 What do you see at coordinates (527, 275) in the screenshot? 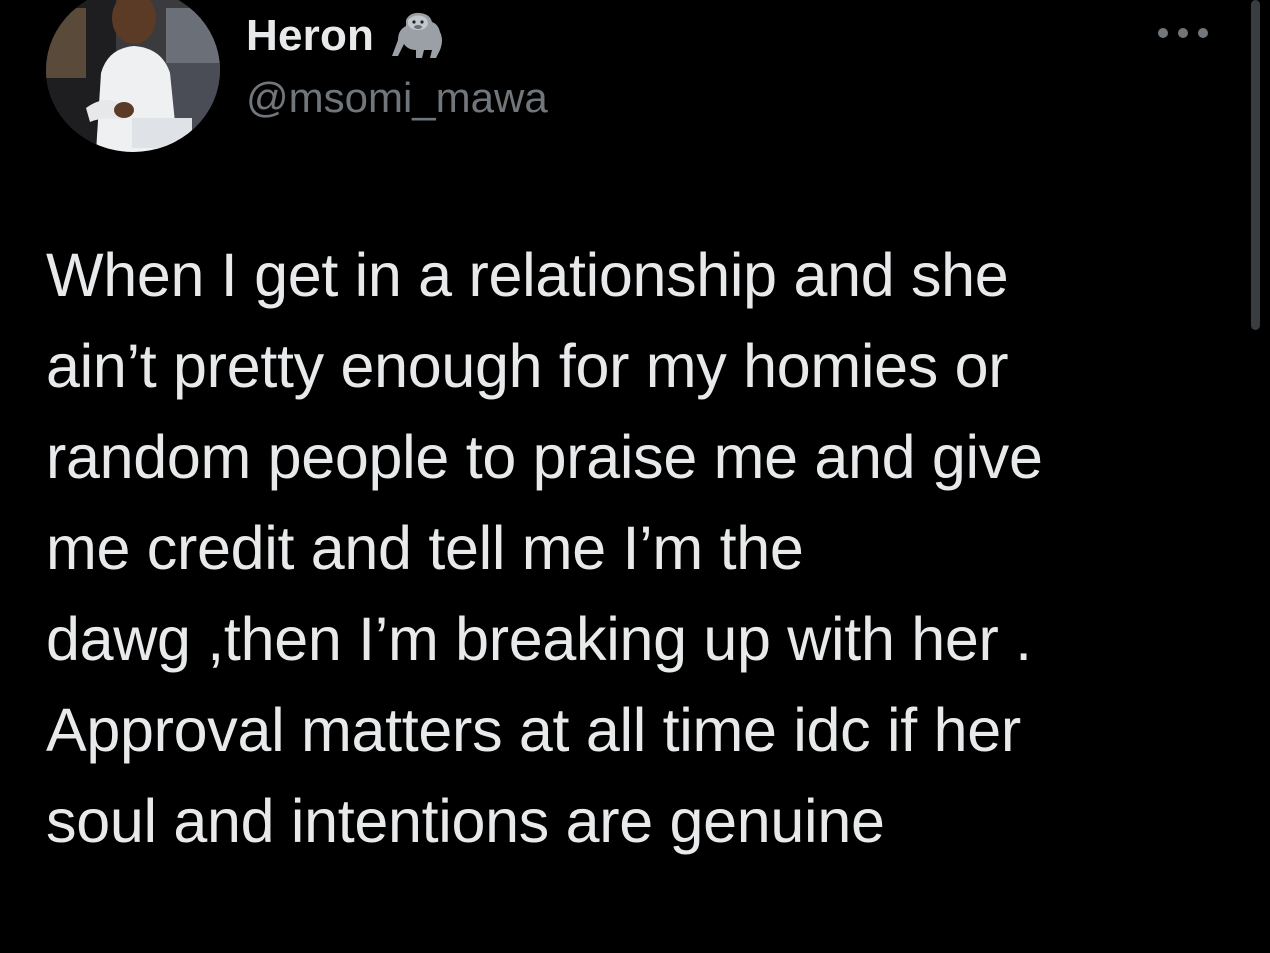
I see `tweet-text-line: When I get in a relationship and she` at bounding box center [527, 275].